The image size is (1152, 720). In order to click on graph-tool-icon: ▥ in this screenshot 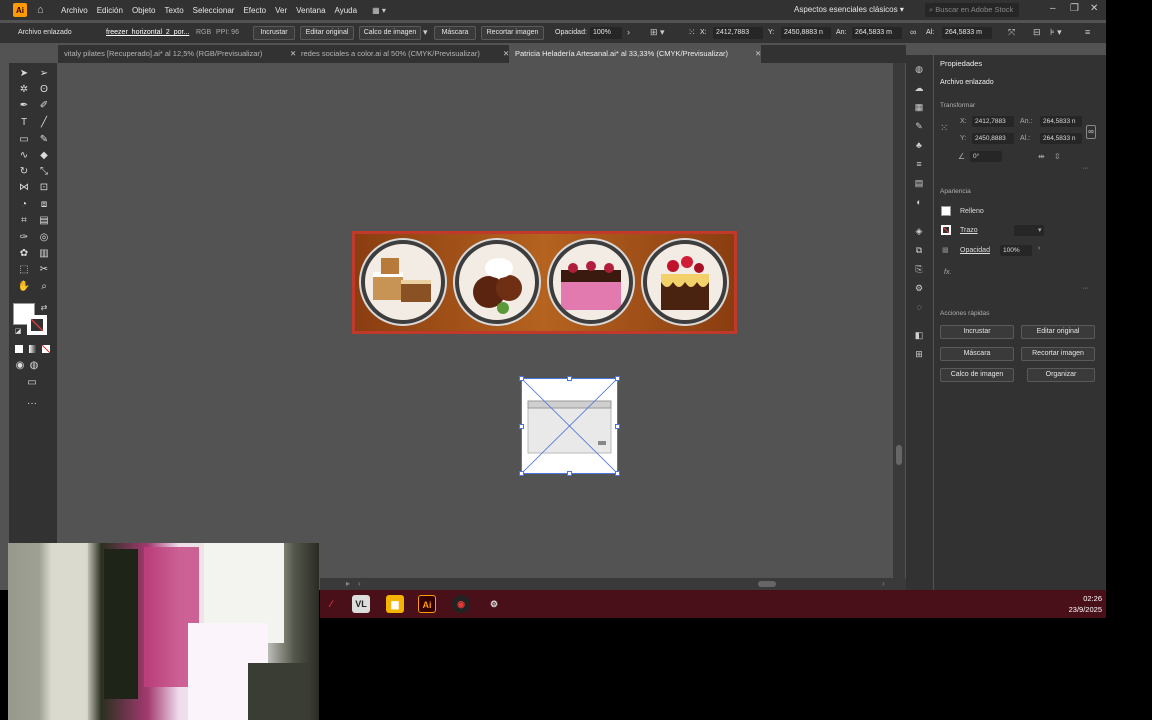, I will do `click(44, 254)`.